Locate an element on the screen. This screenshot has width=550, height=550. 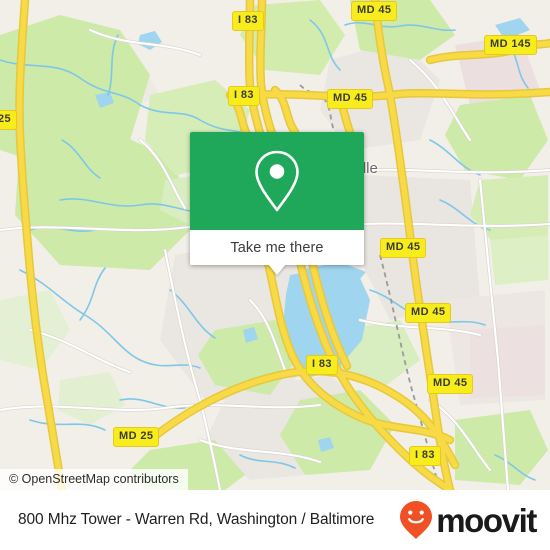
highway-shield: MD 25 is located at coordinates (136, 437).